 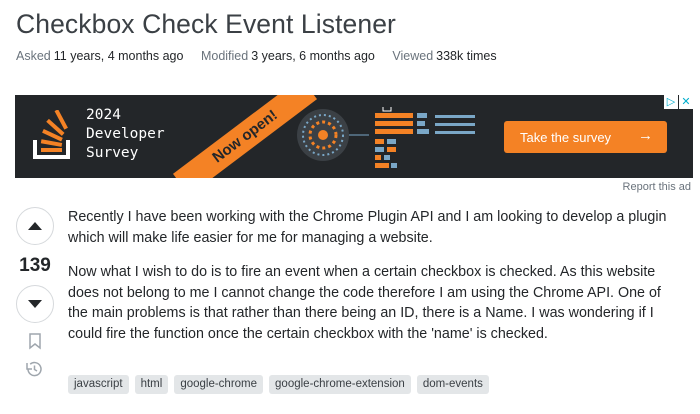 What do you see at coordinates (671, 102) in the screenshot?
I see `adchoices-icon: ▷` at bounding box center [671, 102].